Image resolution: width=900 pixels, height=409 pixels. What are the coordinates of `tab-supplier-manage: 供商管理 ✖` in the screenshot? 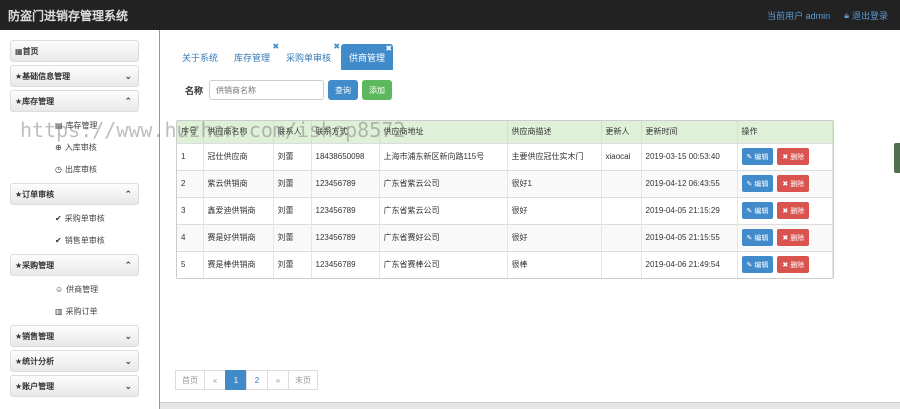 It's located at (367, 57).